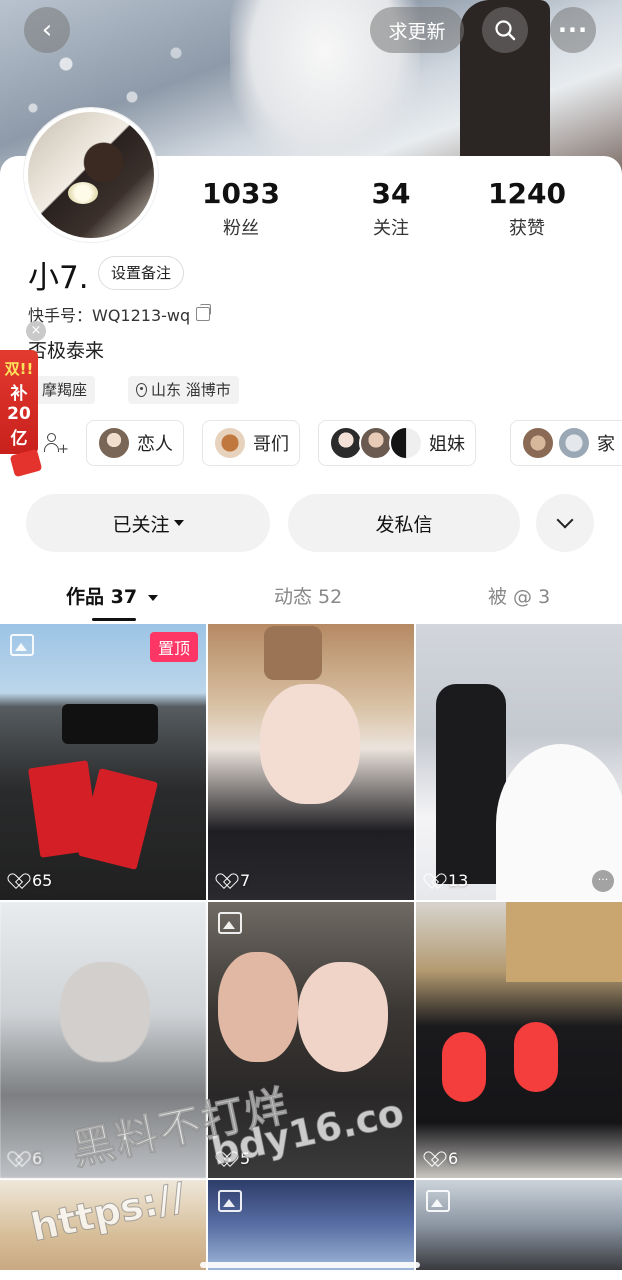 The image size is (622, 1280). Describe the element at coordinates (519, 595) in the screenshot. I see `tab-mentions: 被 @ 3` at that location.